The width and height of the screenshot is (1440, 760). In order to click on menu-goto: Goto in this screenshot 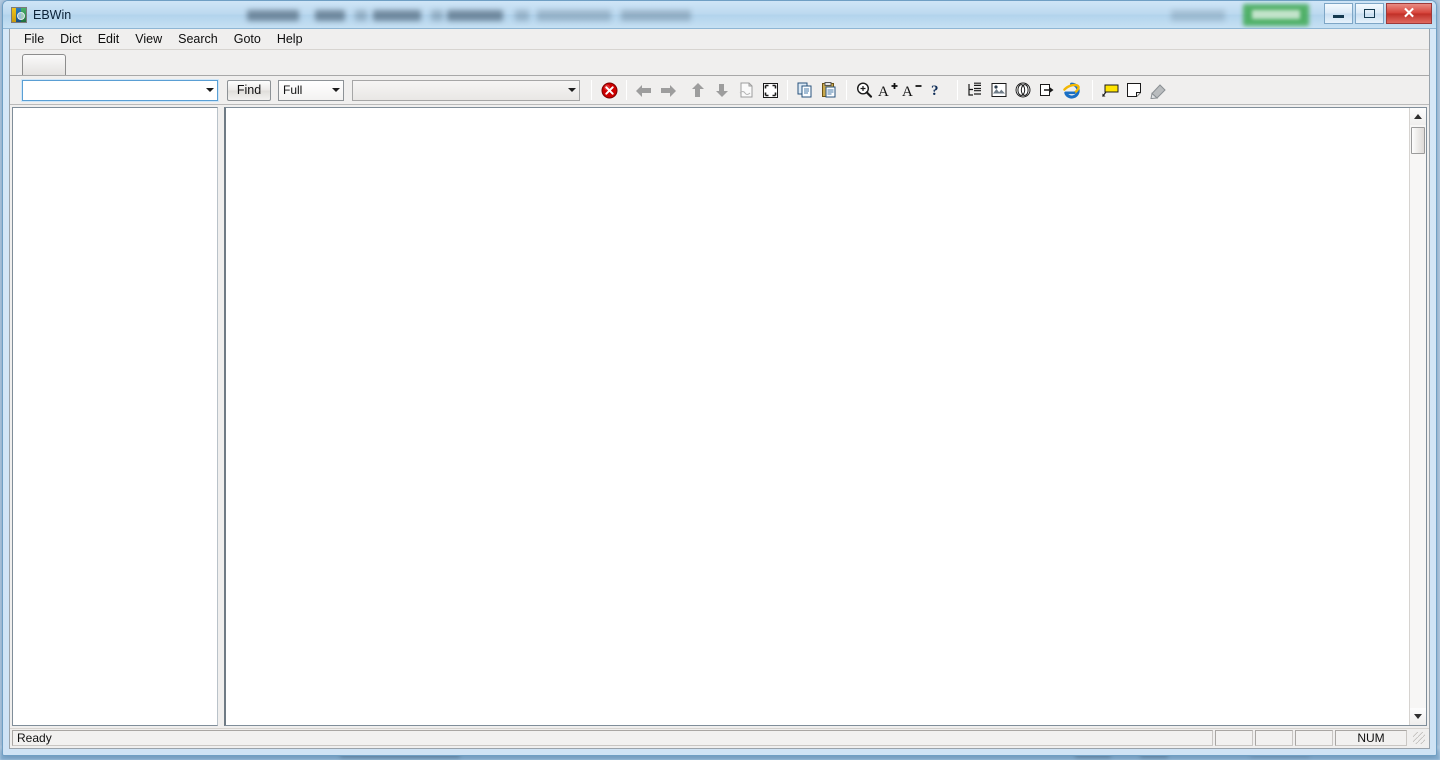, I will do `click(247, 39)`.